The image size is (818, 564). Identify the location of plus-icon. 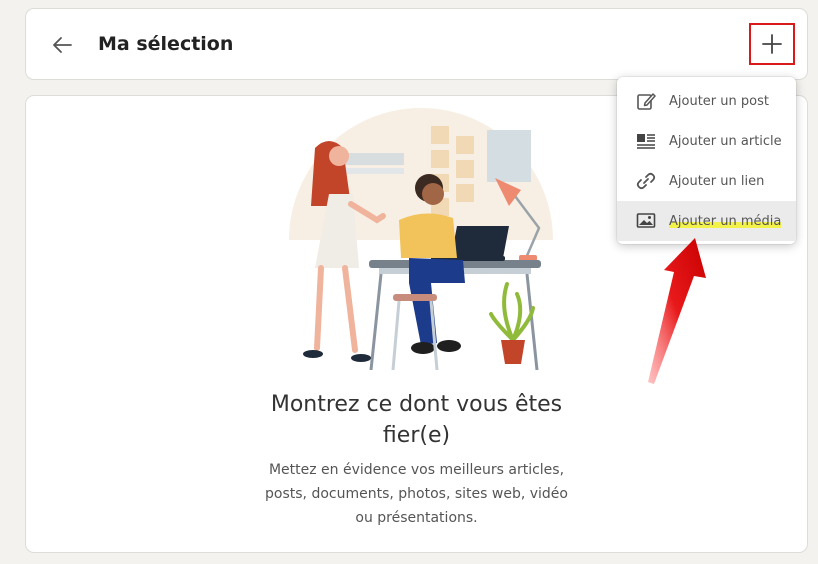
(772, 44).